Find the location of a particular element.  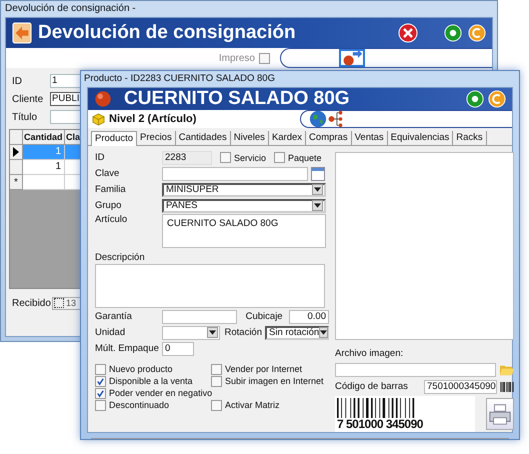

tab: Ventas is located at coordinates (370, 138).